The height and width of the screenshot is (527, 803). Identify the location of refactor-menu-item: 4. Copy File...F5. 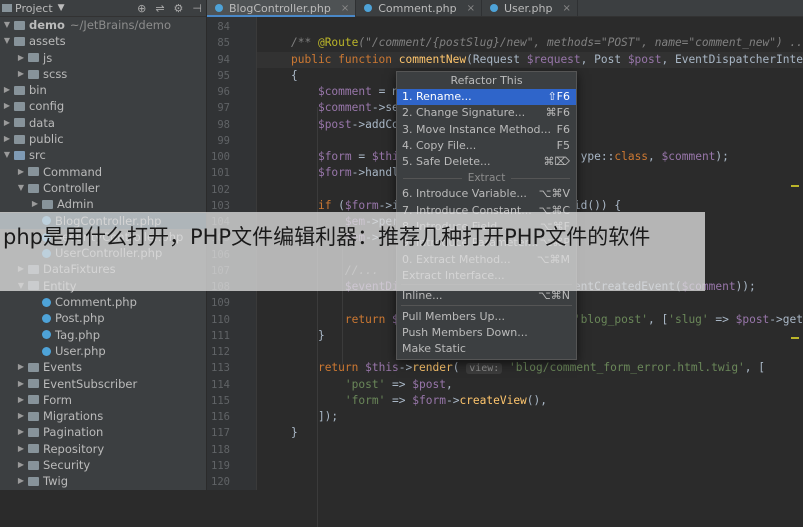
(486, 146).